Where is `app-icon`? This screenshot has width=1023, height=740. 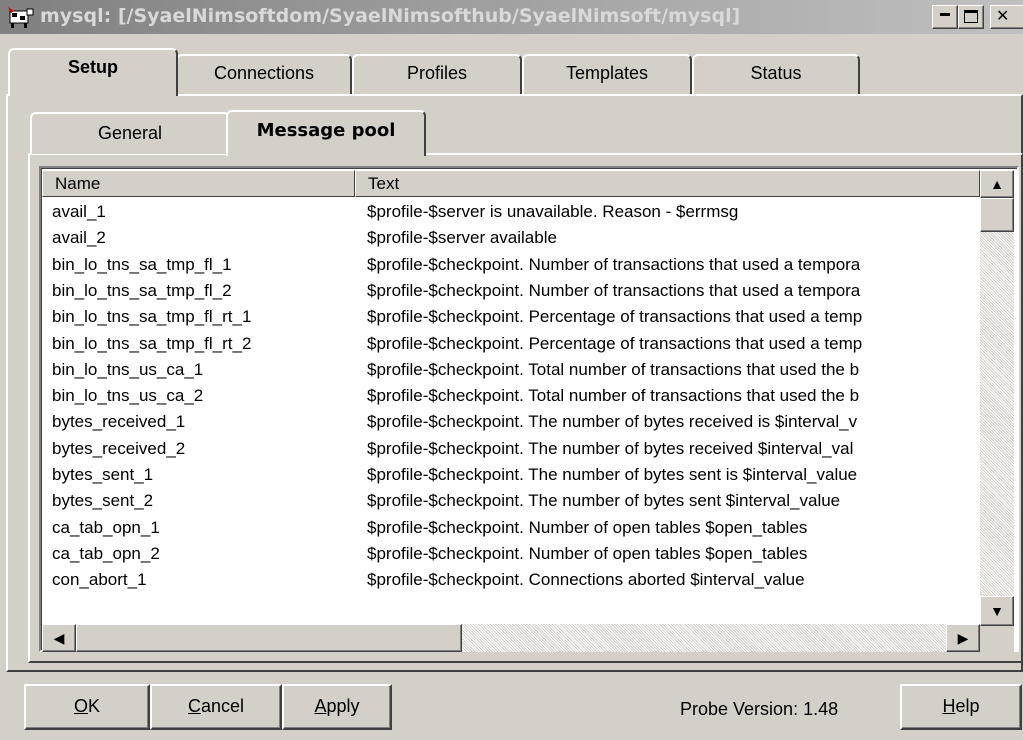 app-icon is located at coordinates (21, 17).